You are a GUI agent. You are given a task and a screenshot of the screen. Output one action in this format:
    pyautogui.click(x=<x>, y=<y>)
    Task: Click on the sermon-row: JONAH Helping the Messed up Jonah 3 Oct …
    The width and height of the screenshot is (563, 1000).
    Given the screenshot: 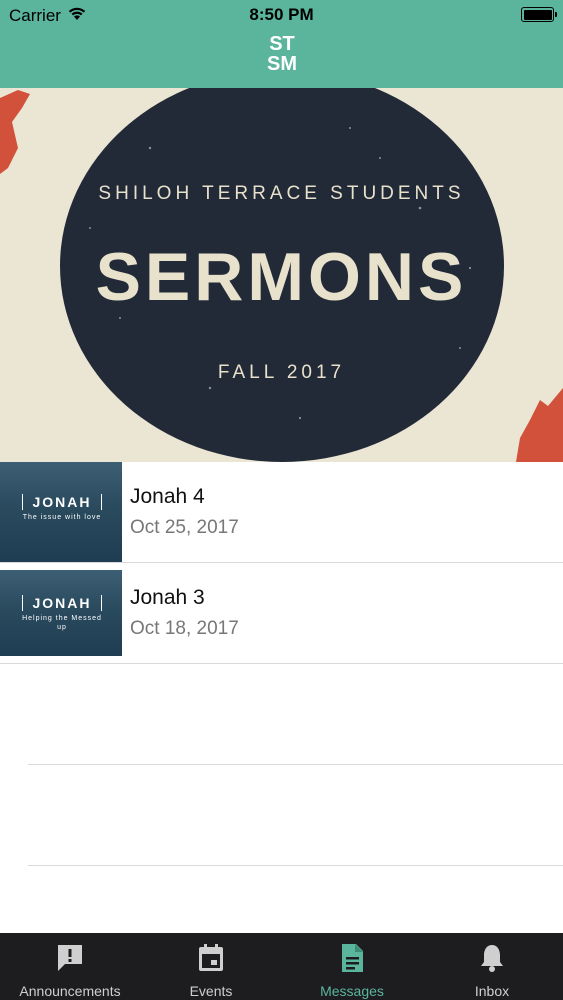 What is the action you would take?
    pyautogui.click(x=281, y=613)
    